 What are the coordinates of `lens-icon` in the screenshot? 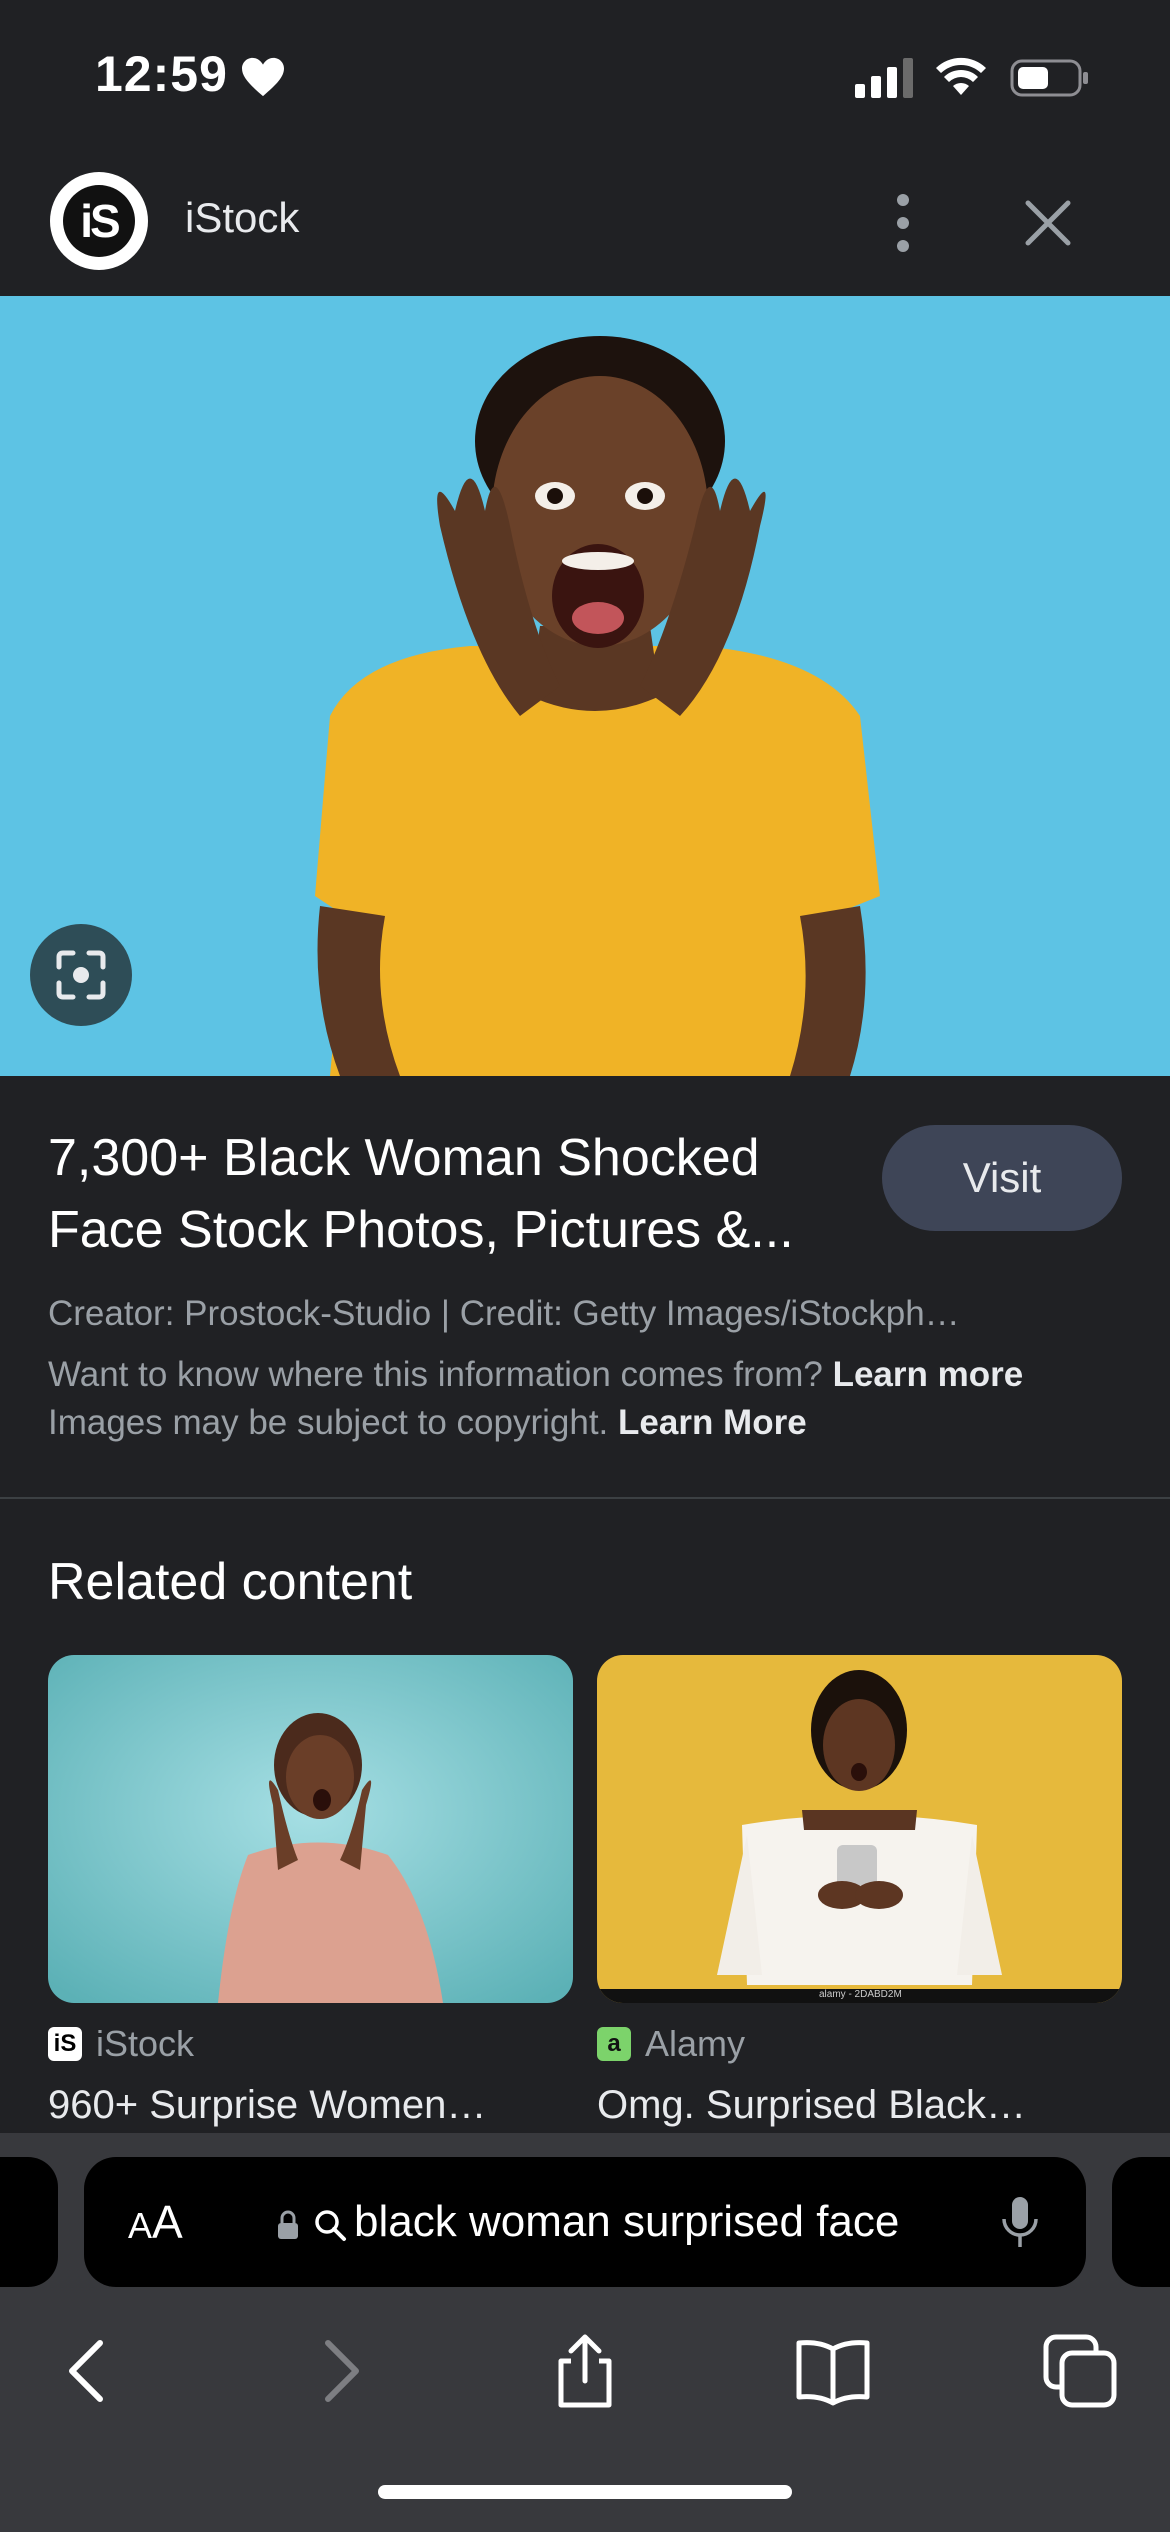 It's located at (81, 975).